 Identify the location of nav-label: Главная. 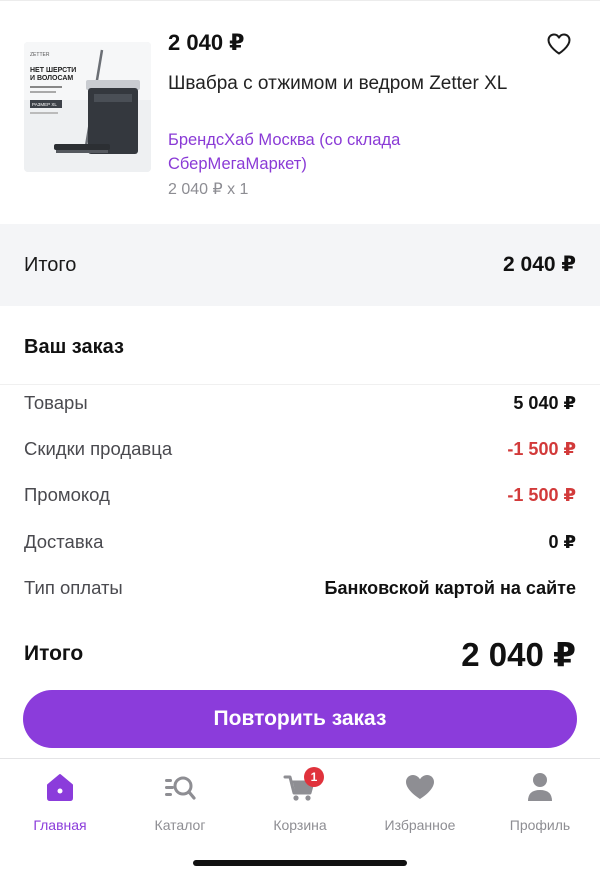
(60, 825).